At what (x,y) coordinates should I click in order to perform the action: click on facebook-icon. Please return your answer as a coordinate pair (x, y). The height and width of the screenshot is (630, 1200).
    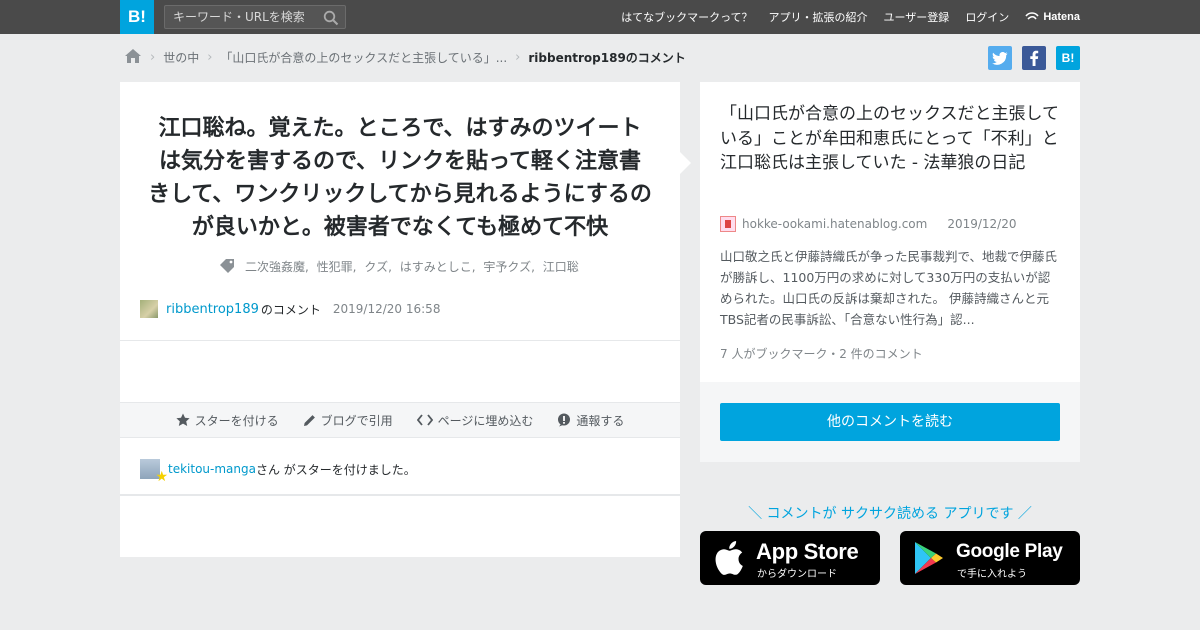
    Looking at the image, I should click on (1034, 58).